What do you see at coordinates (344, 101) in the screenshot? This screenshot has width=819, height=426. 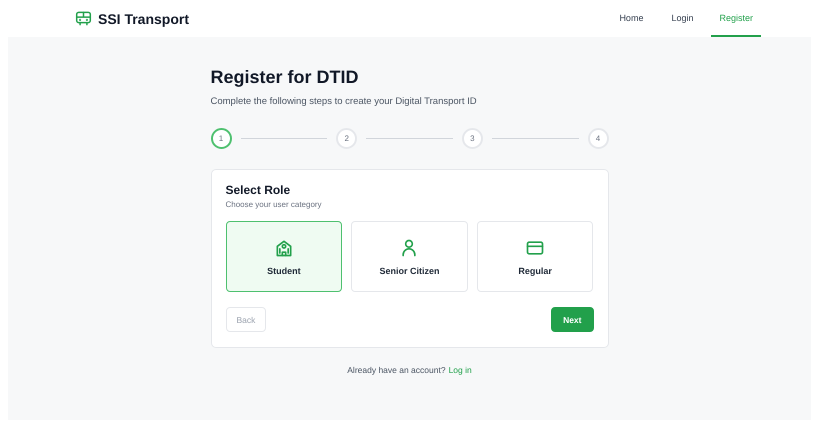 I see `page-subtitle: Complete the following steps to create your Digital Transport ID` at bounding box center [344, 101].